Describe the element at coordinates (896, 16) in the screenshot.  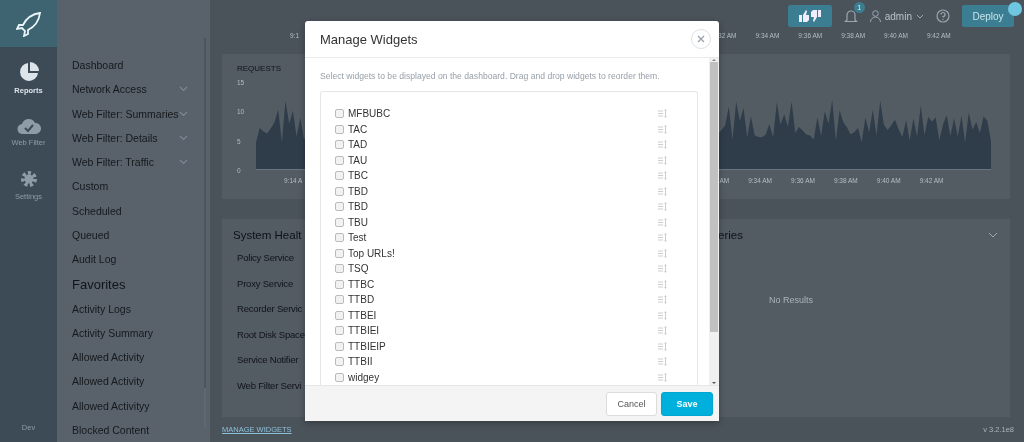
I see `user-menu: admin` at that location.